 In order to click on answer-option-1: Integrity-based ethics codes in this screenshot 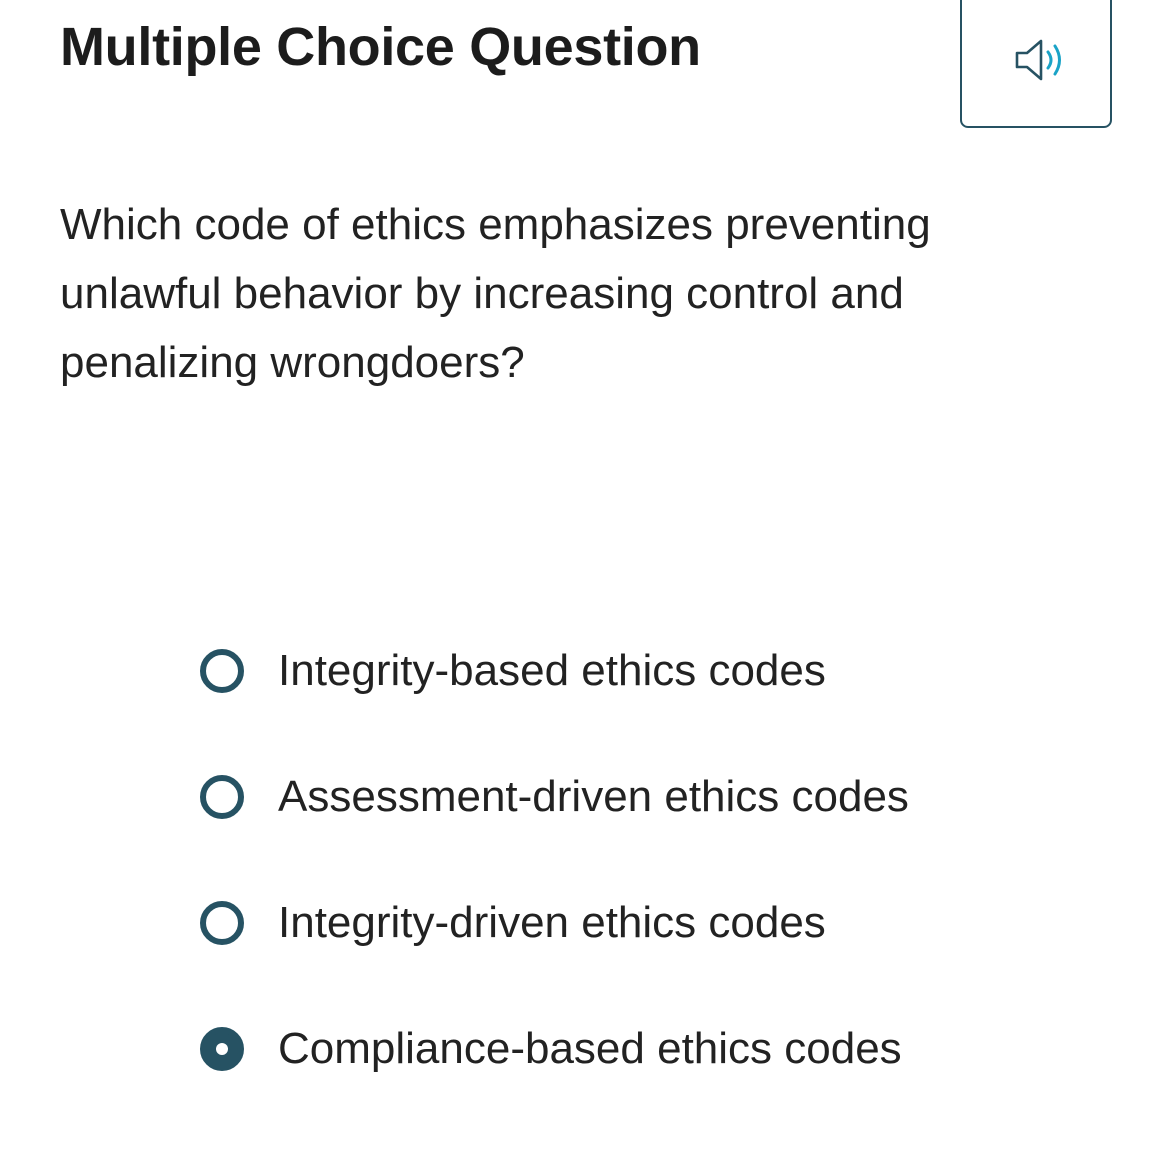, I will do `click(650, 671)`.